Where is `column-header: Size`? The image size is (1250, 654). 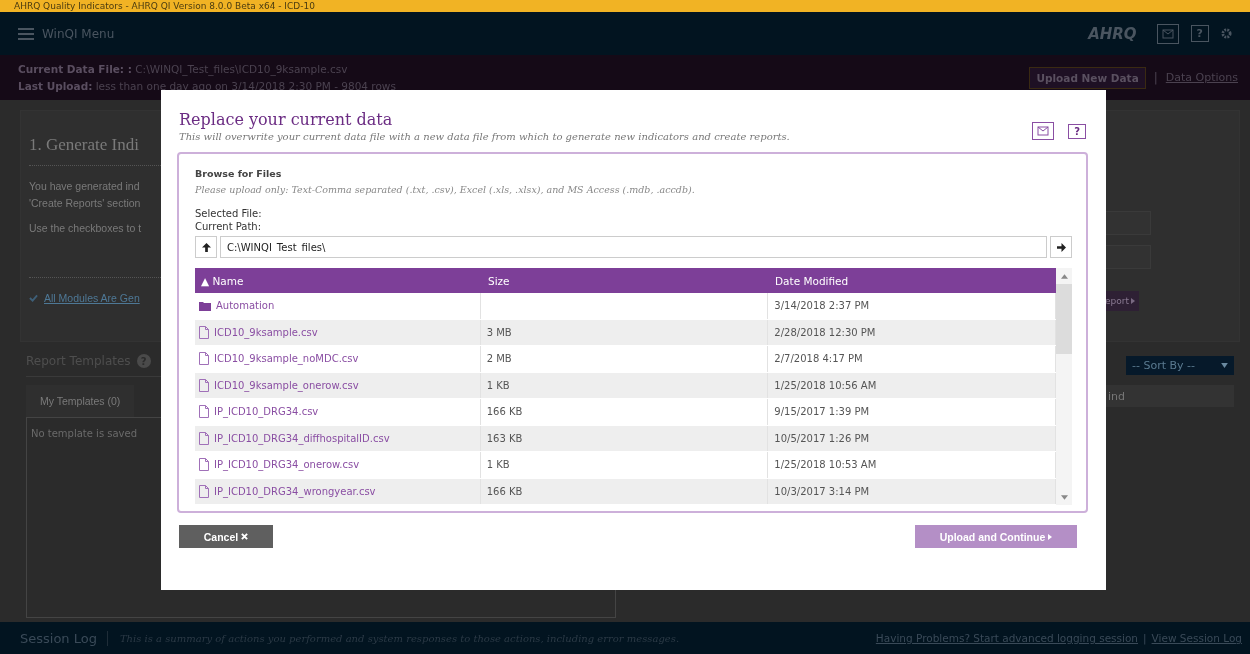 column-header: Size is located at coordinates (625, 280).